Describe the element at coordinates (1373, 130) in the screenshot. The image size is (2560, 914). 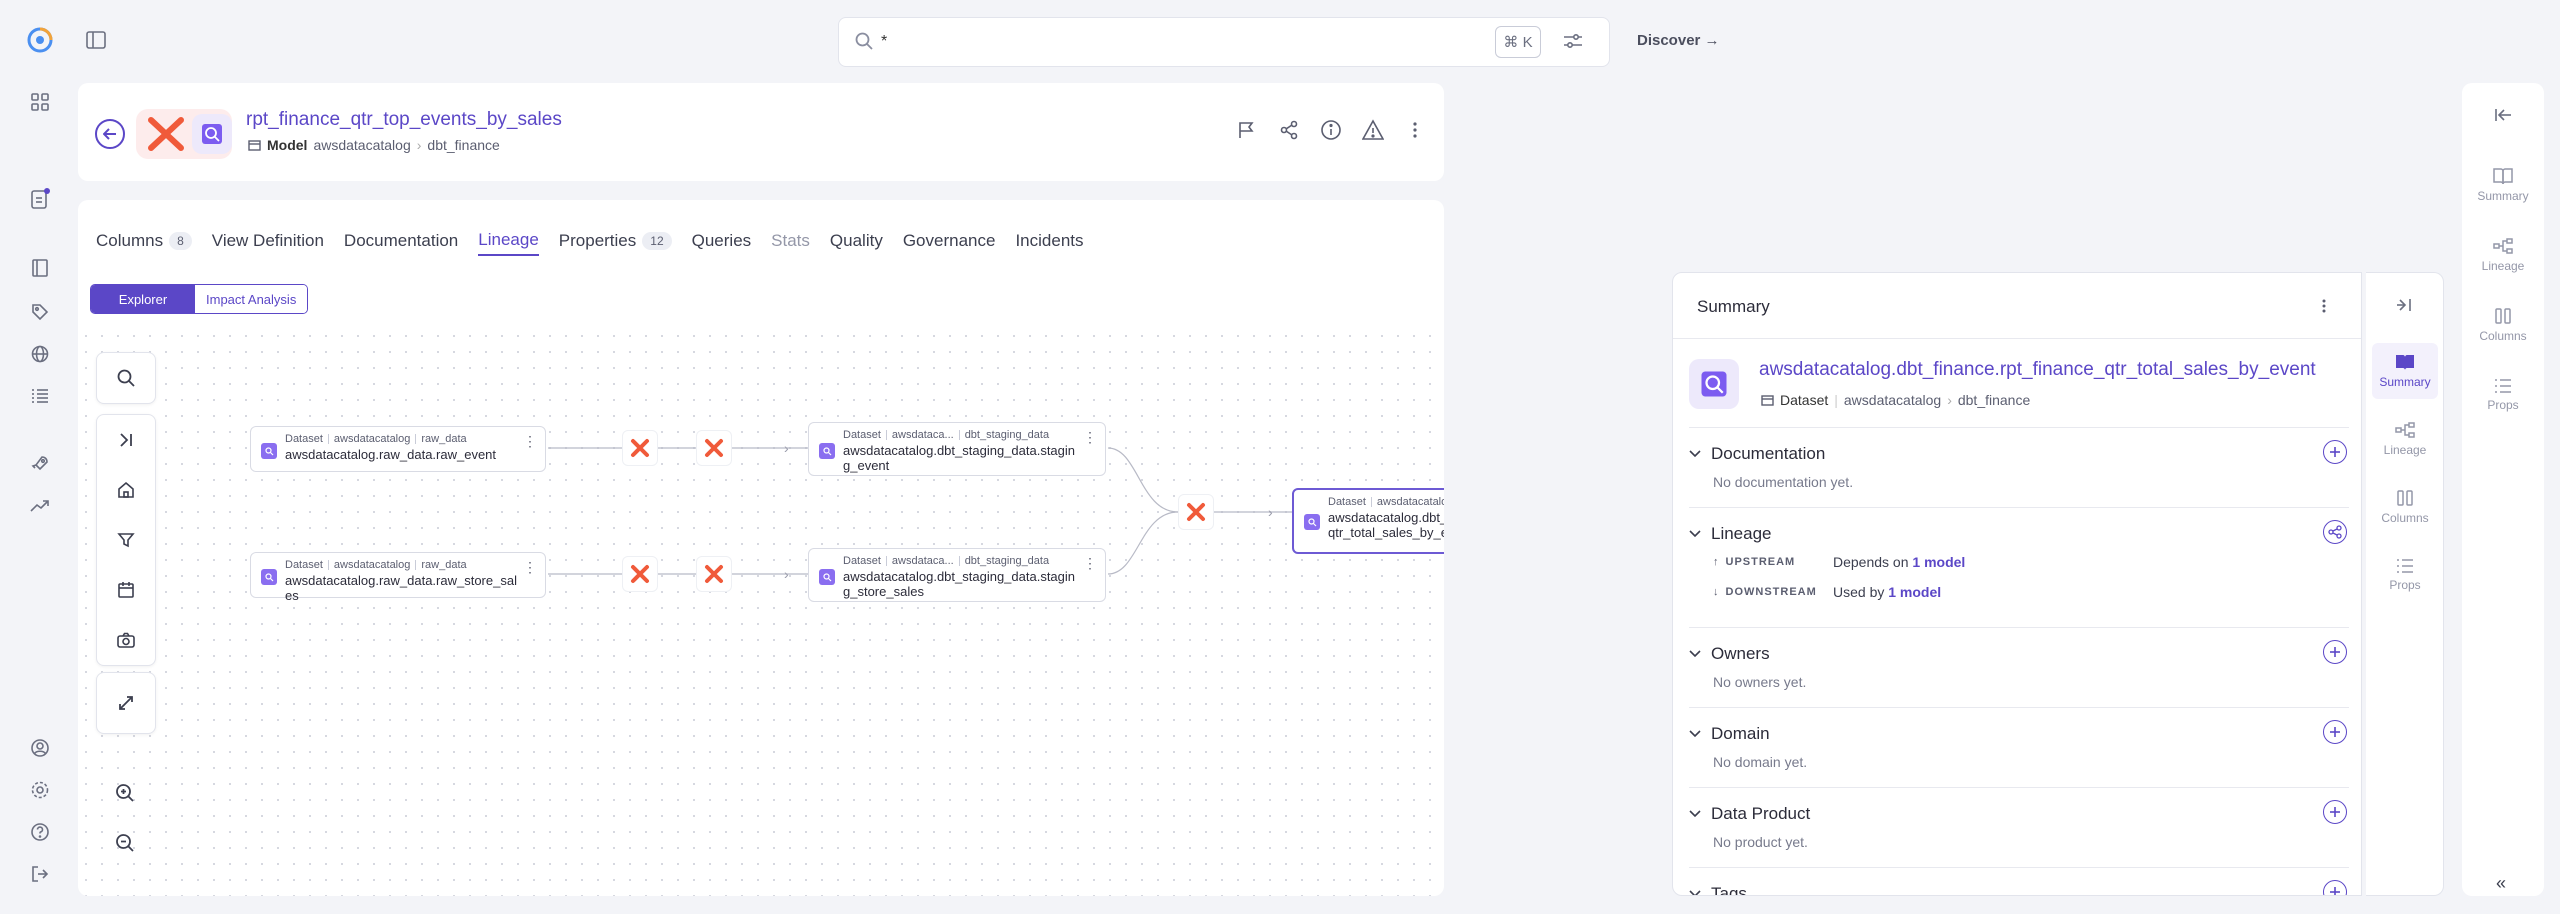
I see `warning-icon` at that location.